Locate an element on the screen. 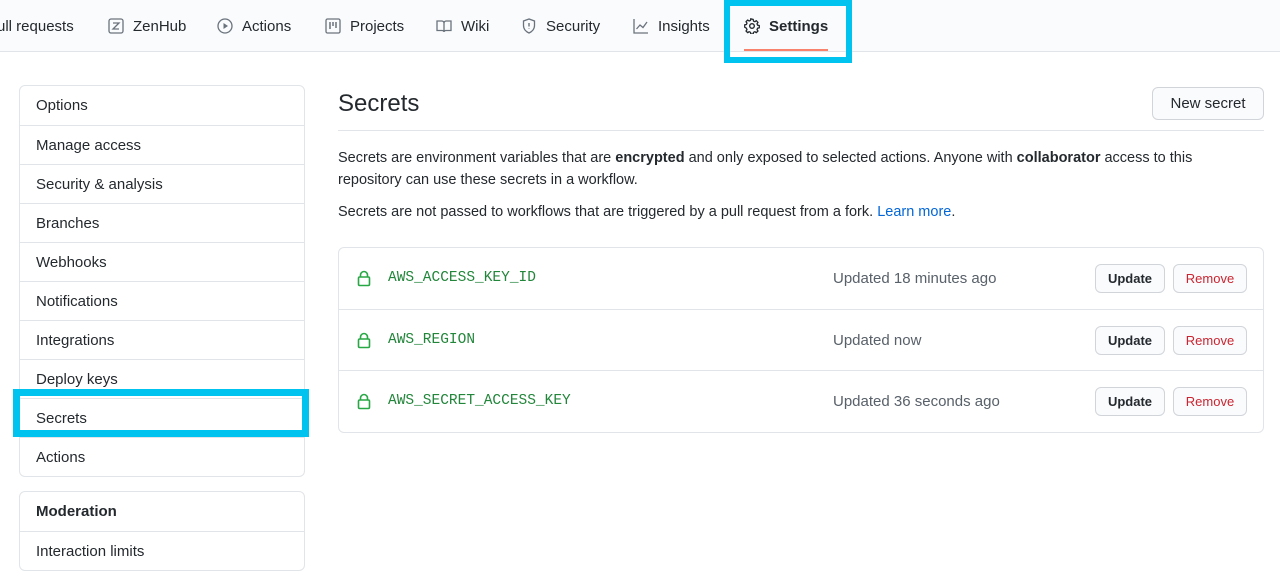  tab-label: ull requests is located at coordinates (37, 26).